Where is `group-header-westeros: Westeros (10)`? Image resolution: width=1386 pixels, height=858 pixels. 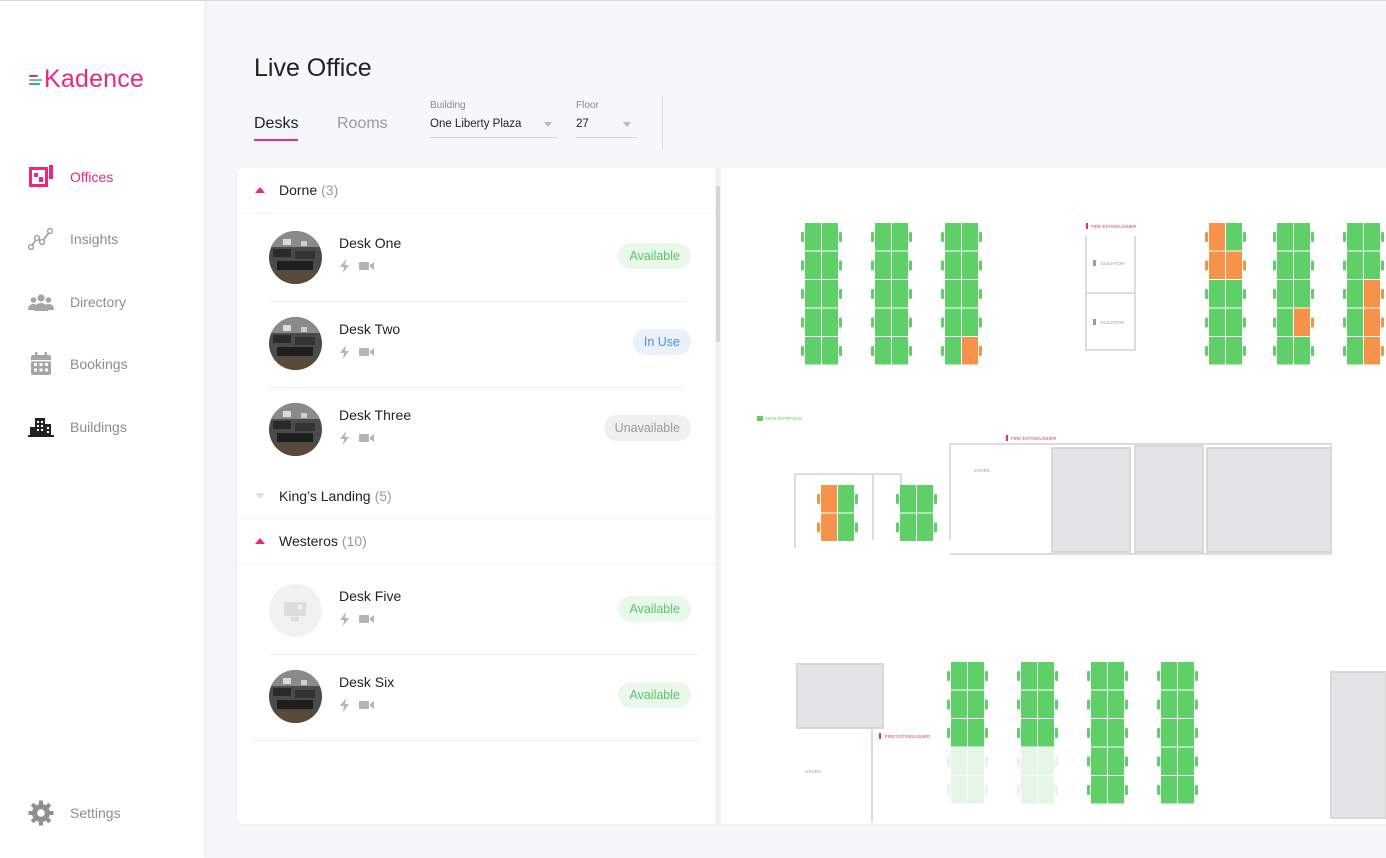
group-header-westeros: Westeros (10) is located at coordinates (476, 541).